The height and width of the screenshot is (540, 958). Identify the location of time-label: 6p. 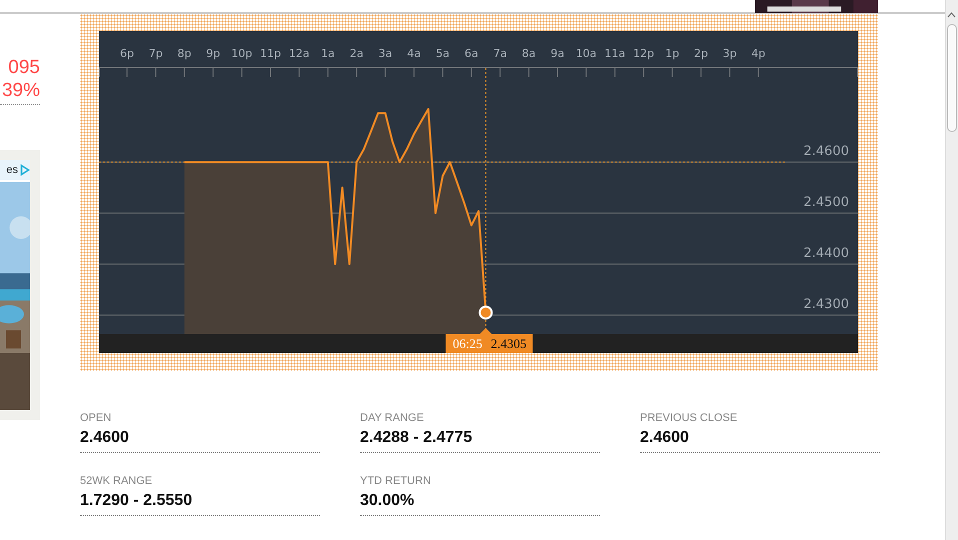
(127, 53).